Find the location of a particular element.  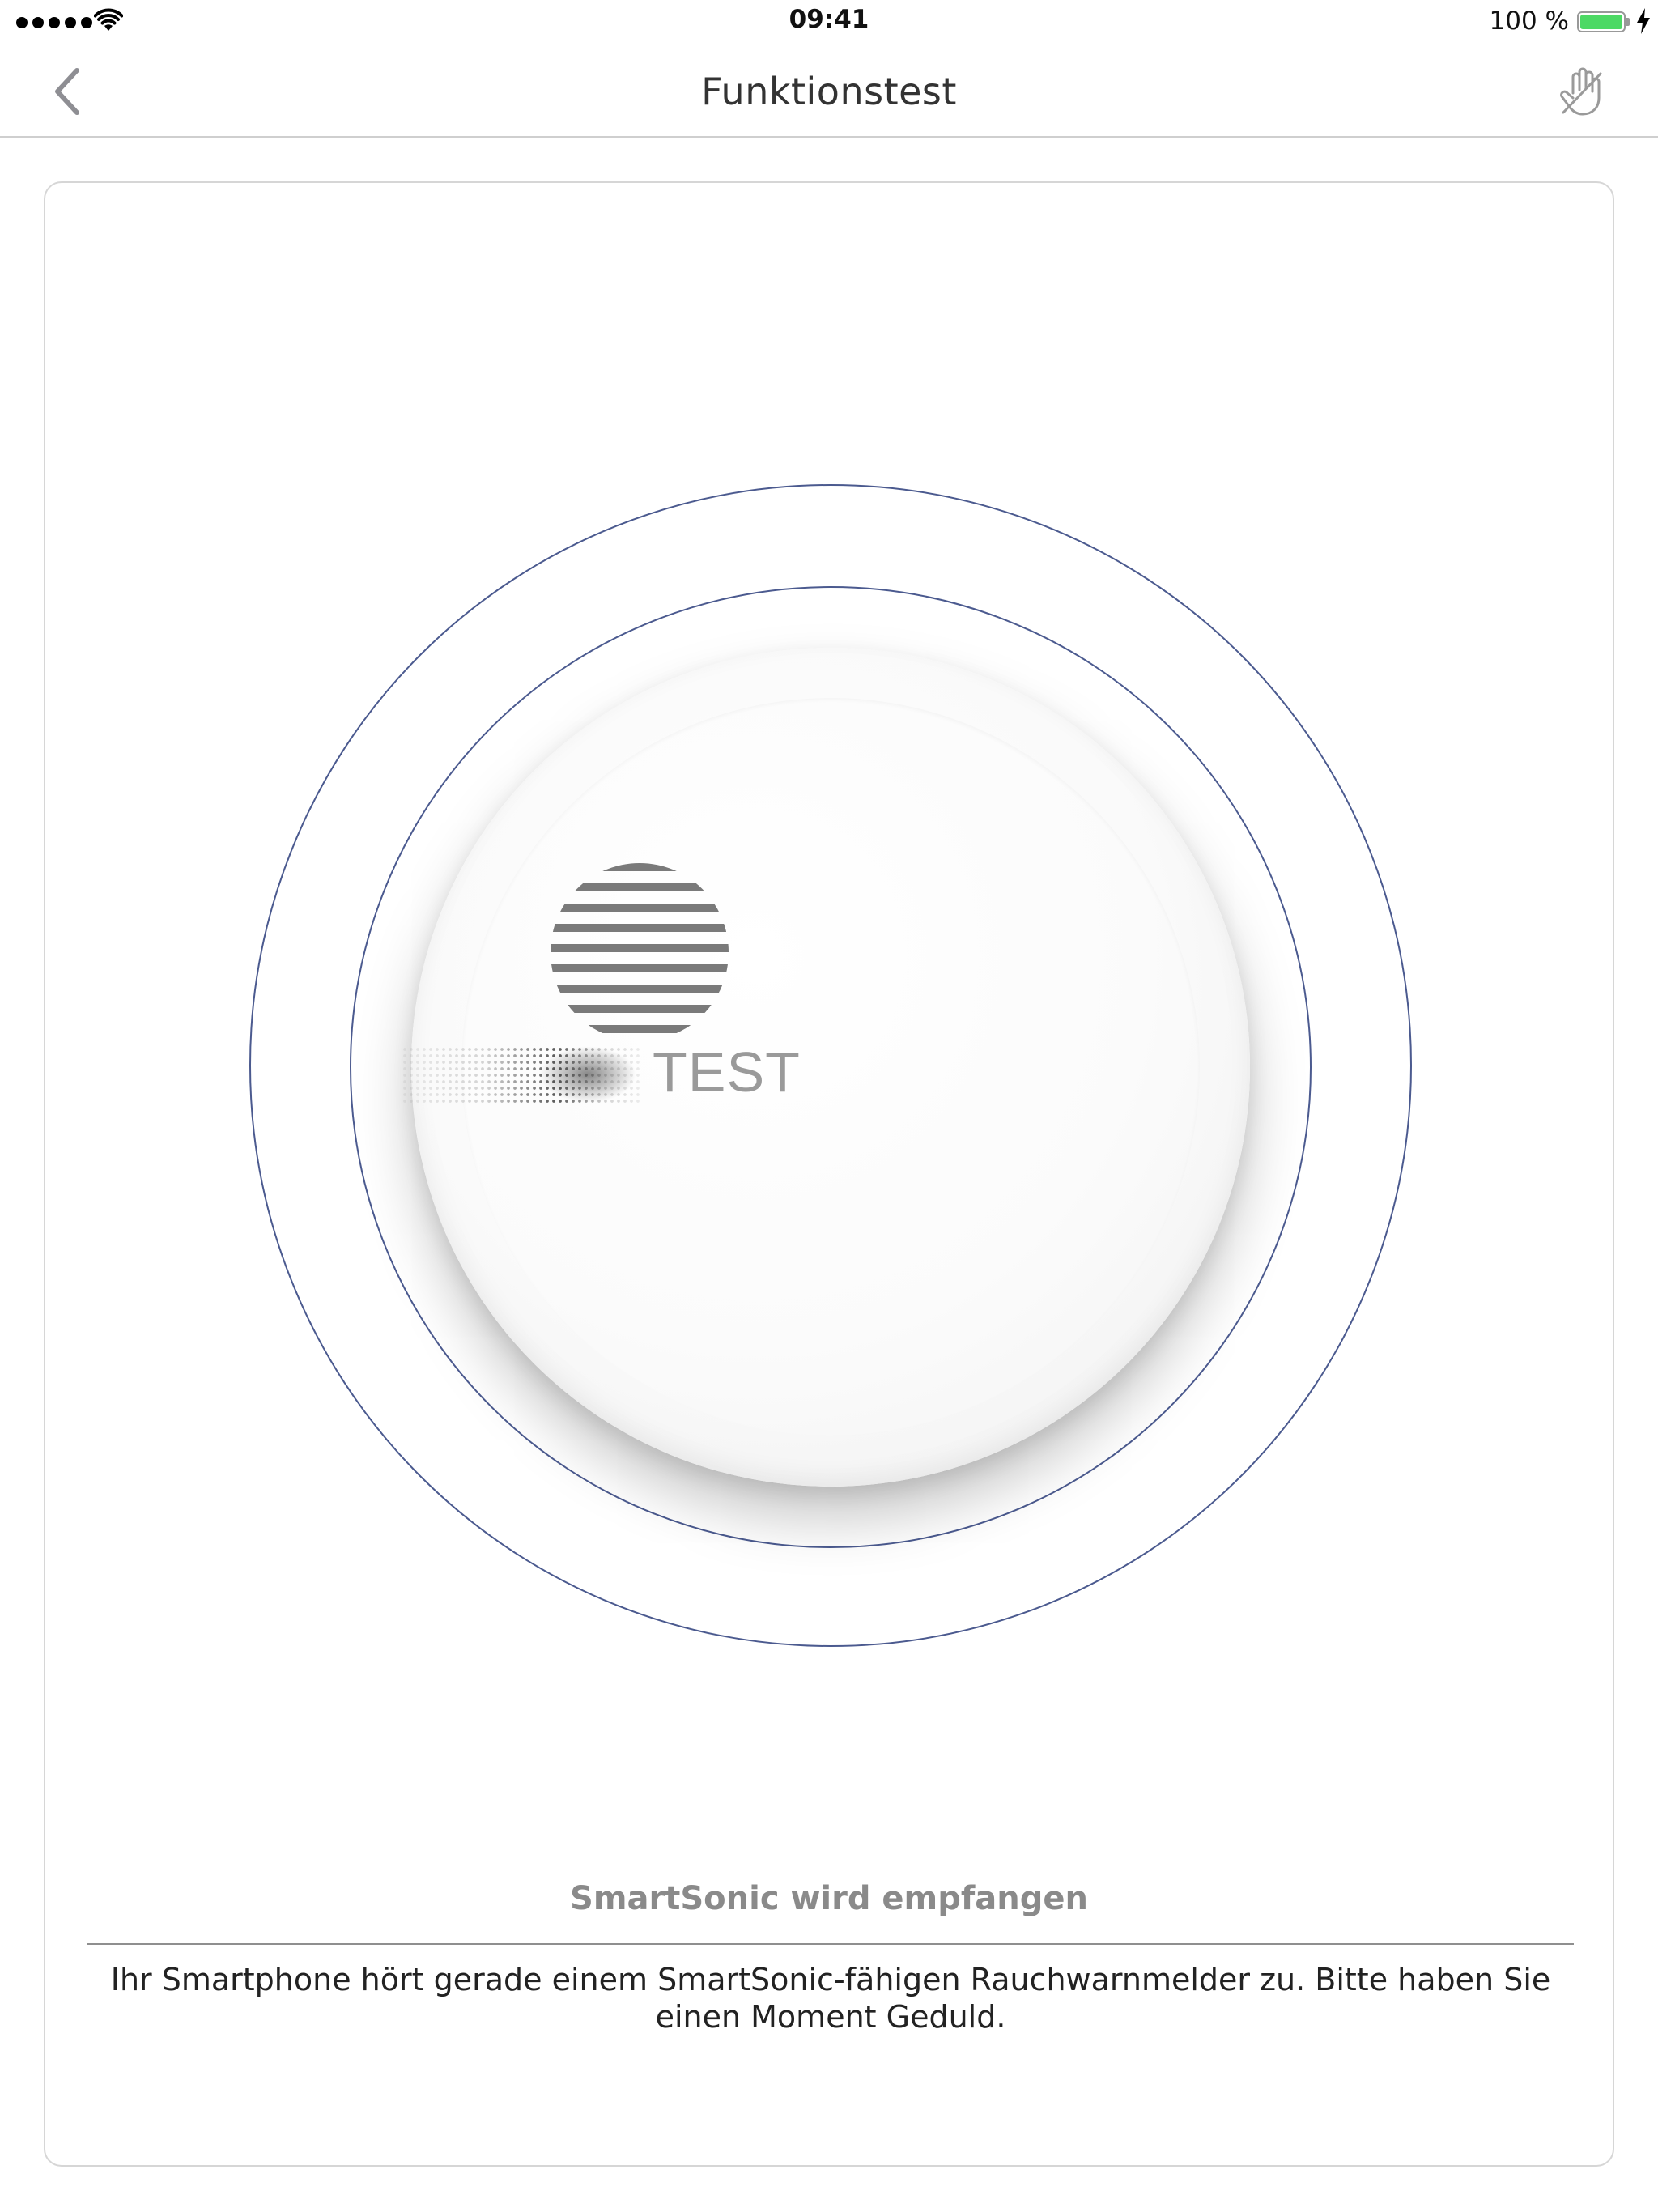

divider is located at coordinates (830, 1944).